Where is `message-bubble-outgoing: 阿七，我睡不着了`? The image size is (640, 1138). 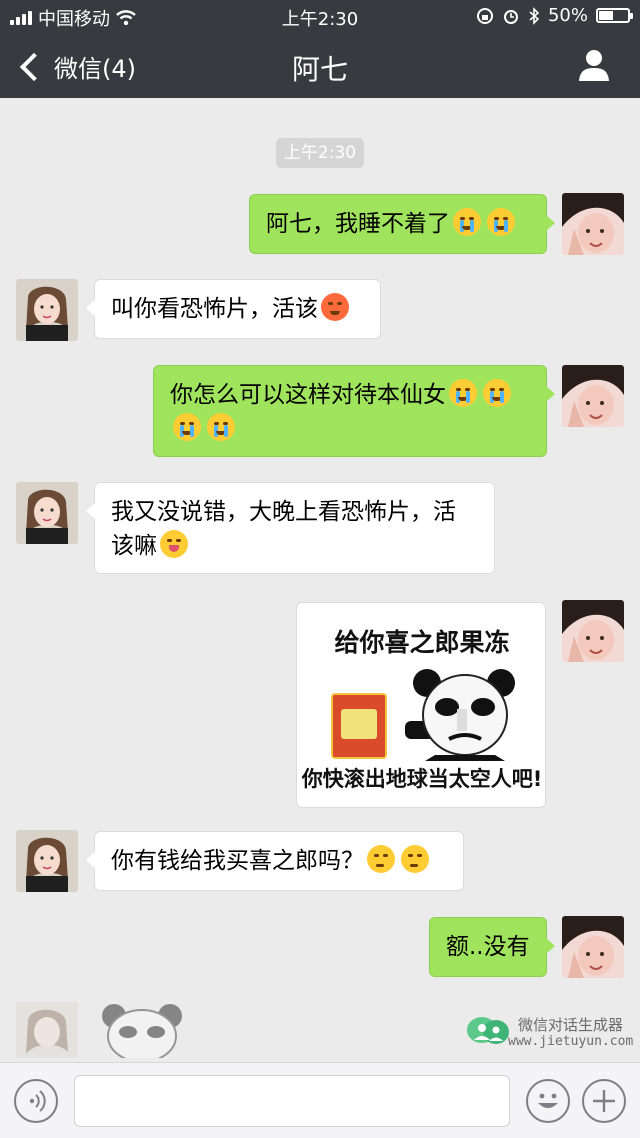 message-bubble-outgoing: 阿七，我睡不着了 is located at coordinates (402, 224).